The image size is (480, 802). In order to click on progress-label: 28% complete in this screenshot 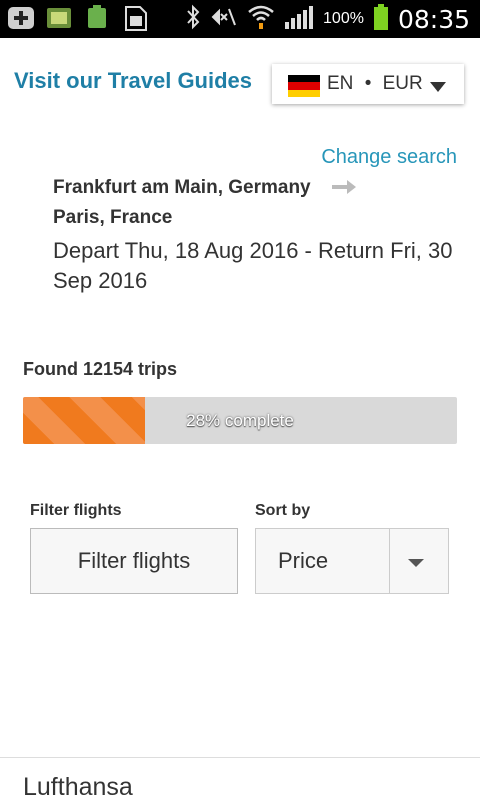, I will do `click(240, 420)`.